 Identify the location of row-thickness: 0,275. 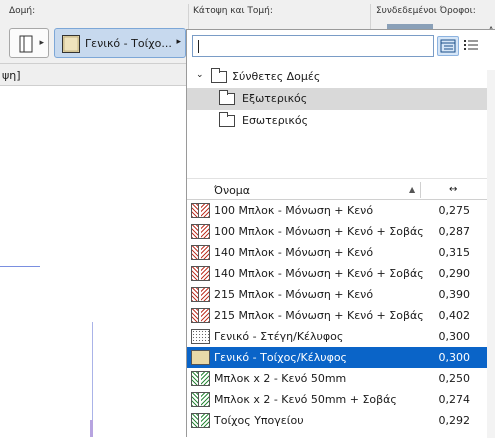
(454, 210).